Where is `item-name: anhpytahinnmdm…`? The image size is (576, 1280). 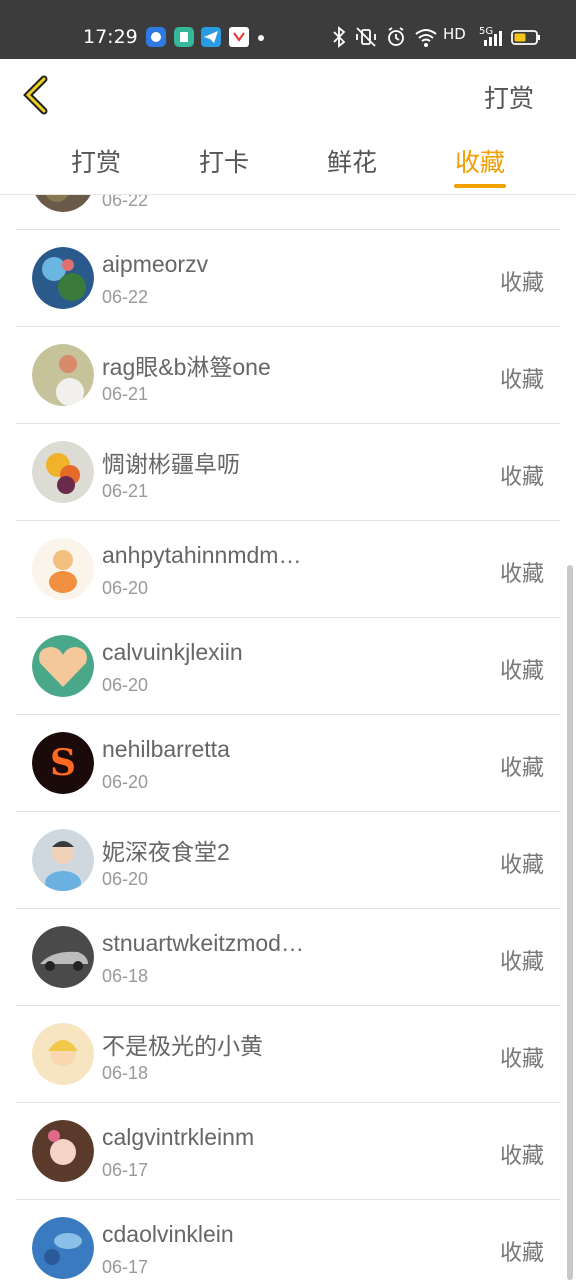
item-name: anhpytahinnmdm… is located at coordinates (202, 555).